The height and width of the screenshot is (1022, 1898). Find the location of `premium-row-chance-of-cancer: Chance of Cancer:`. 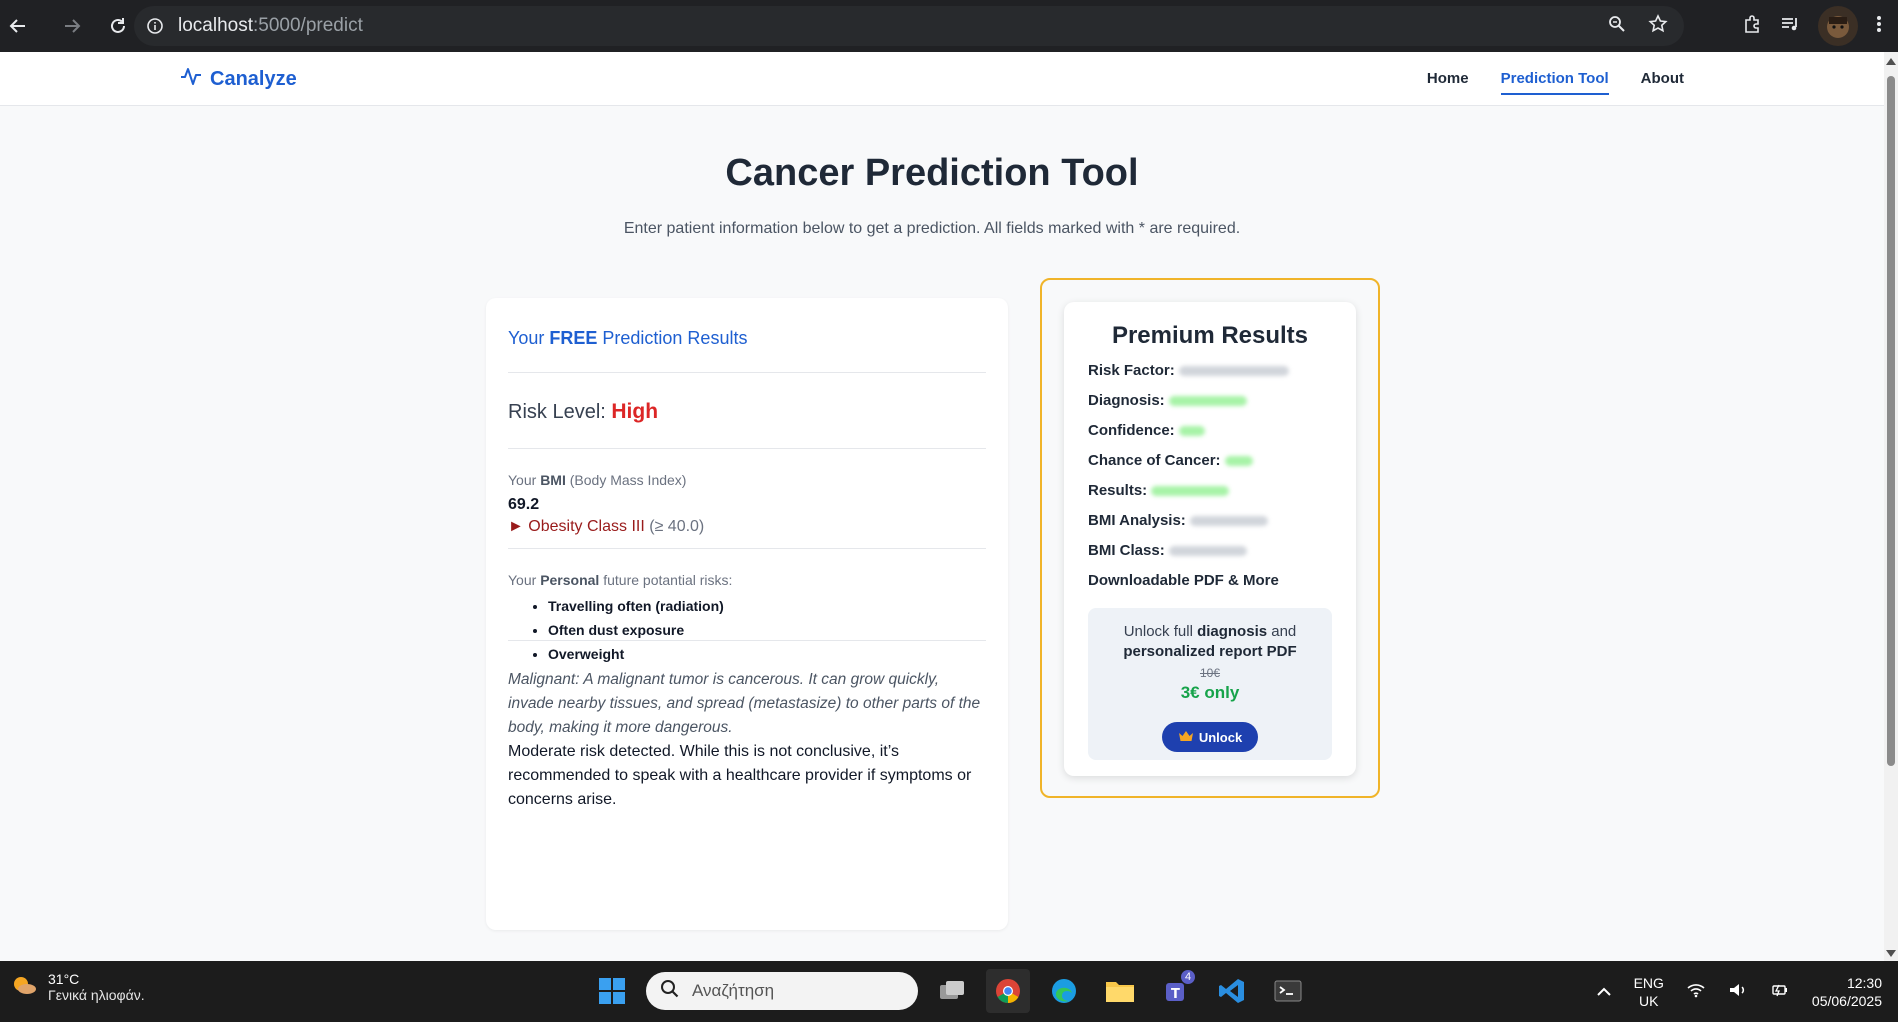

premium-row-chance-of-cancer: Chance of Cancer: is located at coordinates (1170, 460).